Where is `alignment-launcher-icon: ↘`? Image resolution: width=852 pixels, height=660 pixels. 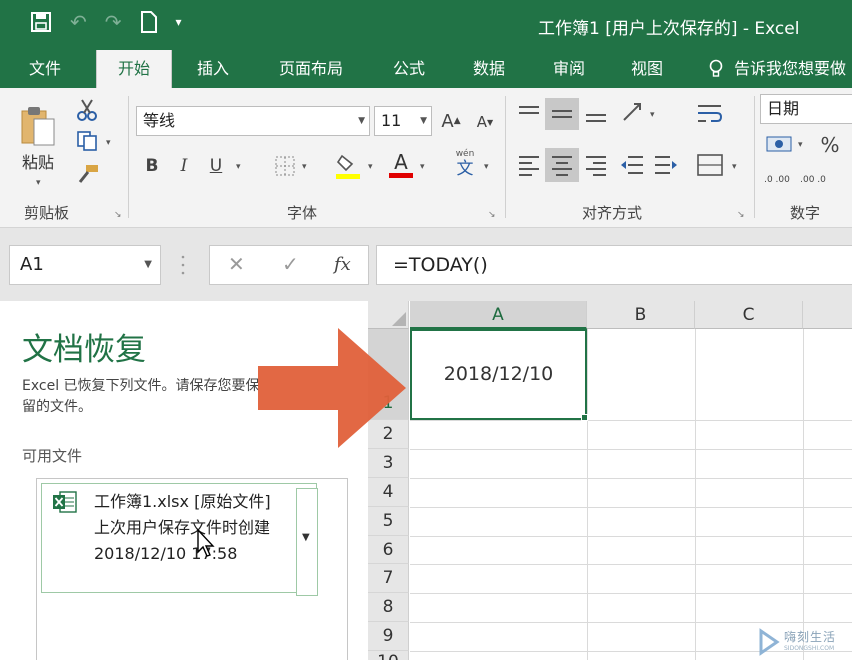
alignment-launcher-icon: ↘ is located at coordinates (741, 215).